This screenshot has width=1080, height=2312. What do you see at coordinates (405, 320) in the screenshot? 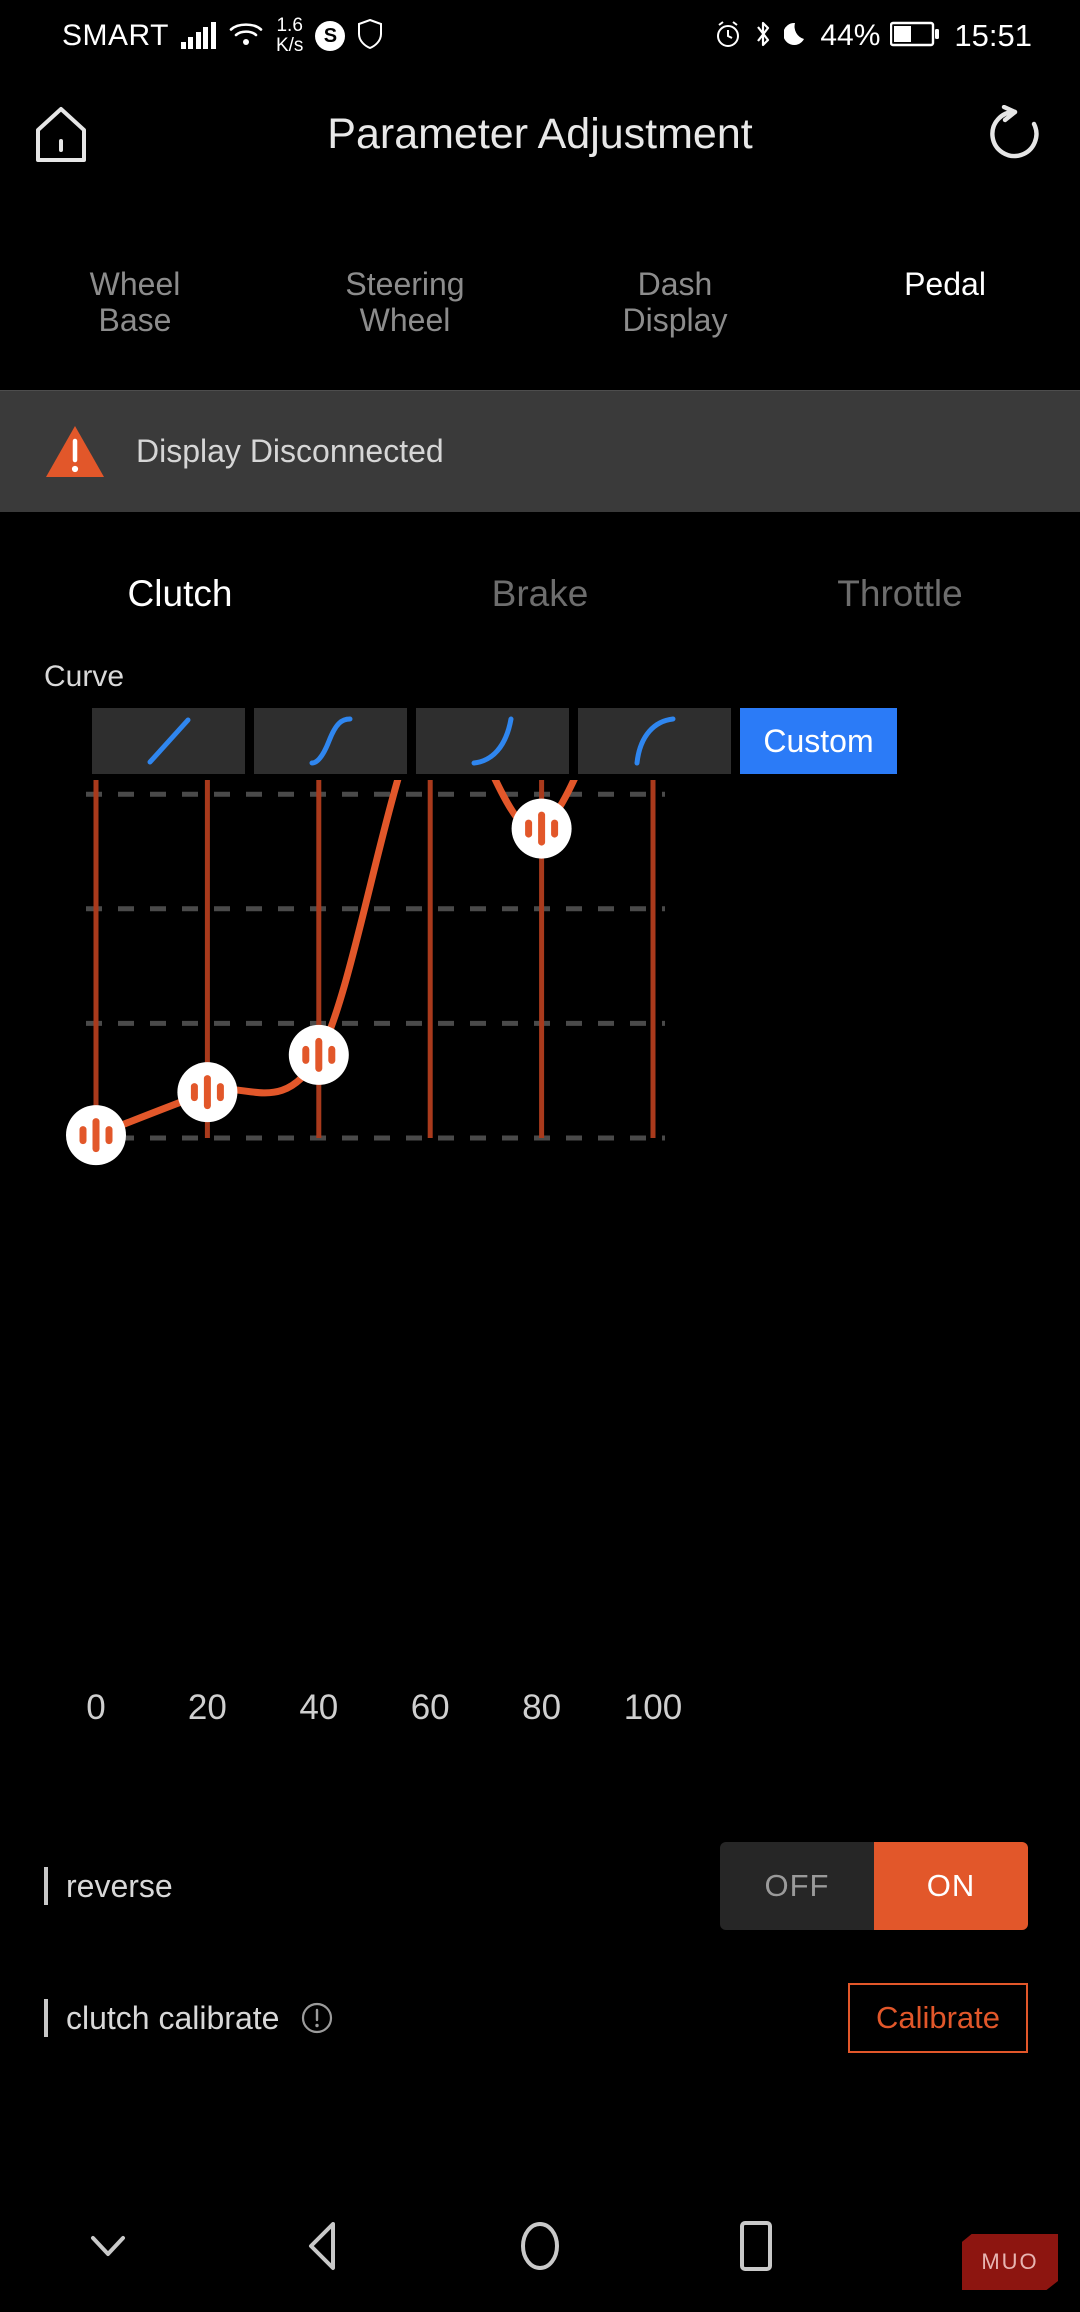
I see `tab-steering-wheel-line2: Wheel` at bounding box center [405, 320].